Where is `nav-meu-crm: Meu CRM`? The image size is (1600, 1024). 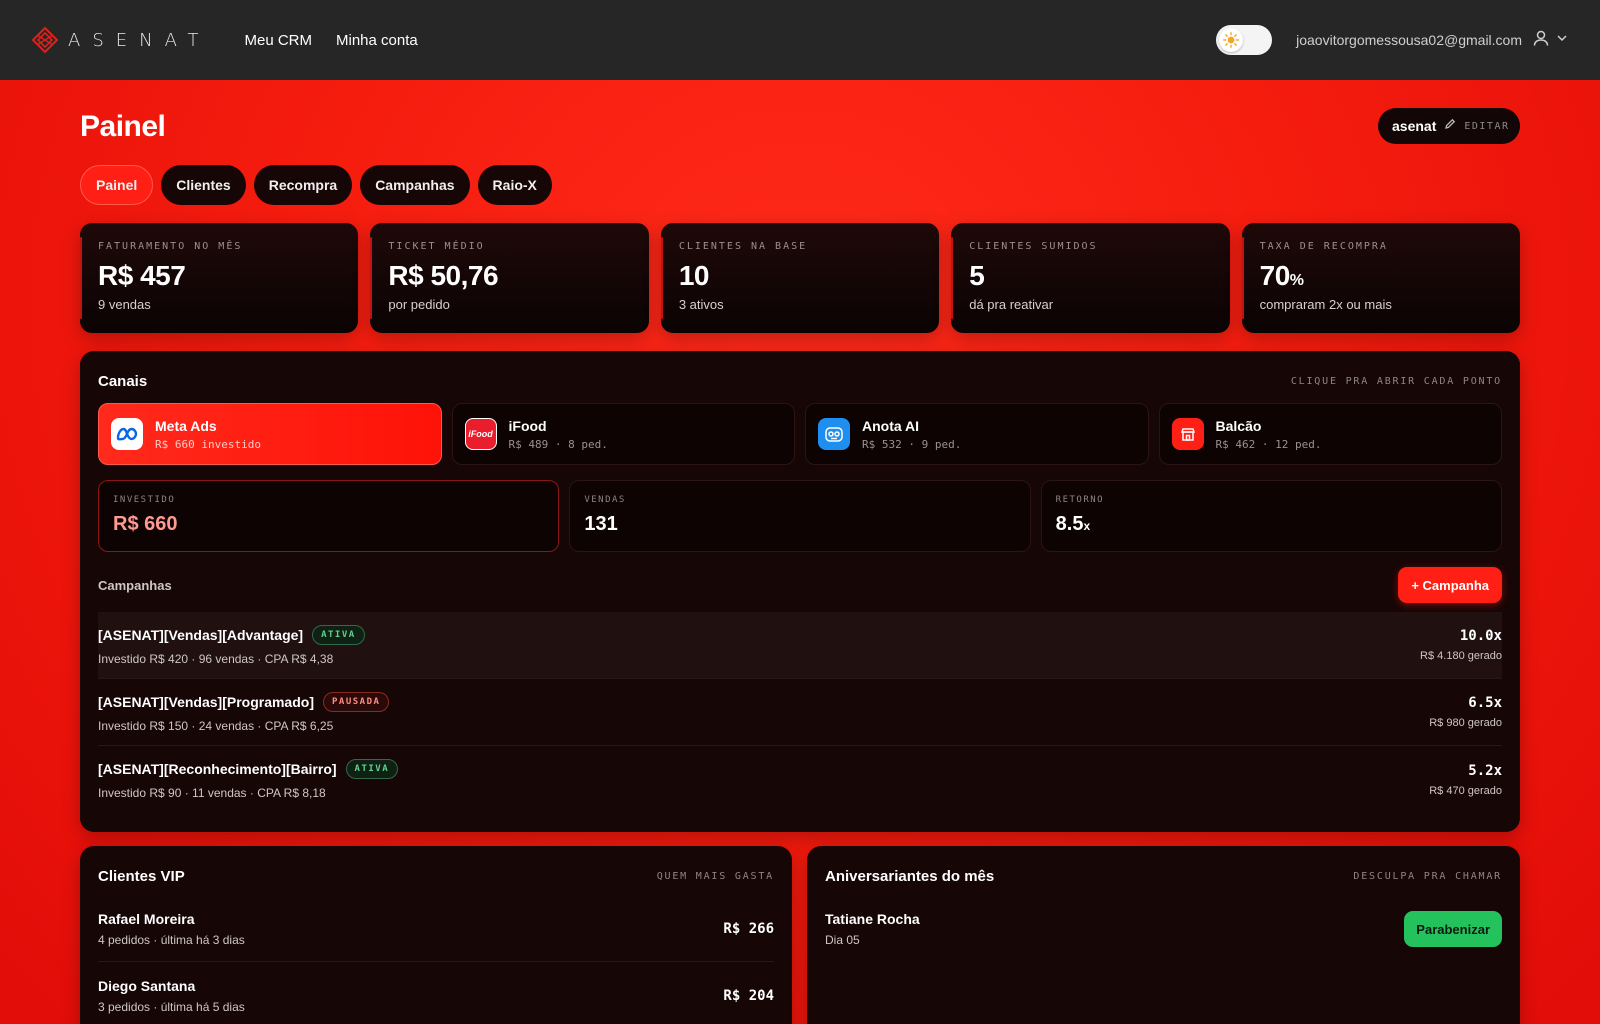 nav-meu-crm: Meu CRM is located at coordinates (279, 40).